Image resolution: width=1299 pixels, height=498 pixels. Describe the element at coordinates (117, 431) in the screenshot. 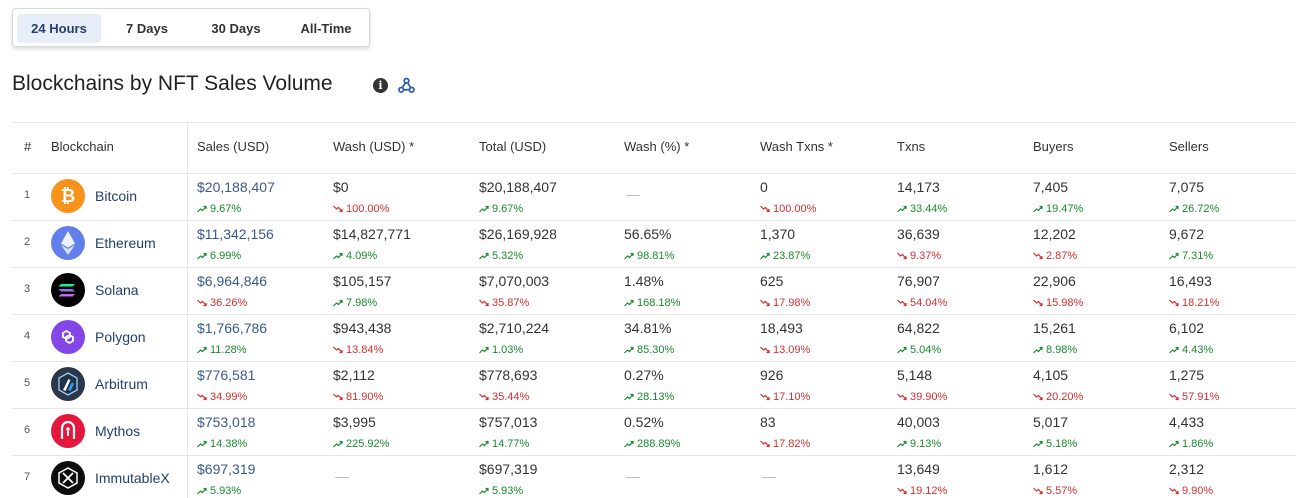

I see `blockchain-name-link: Mythos` at that location.